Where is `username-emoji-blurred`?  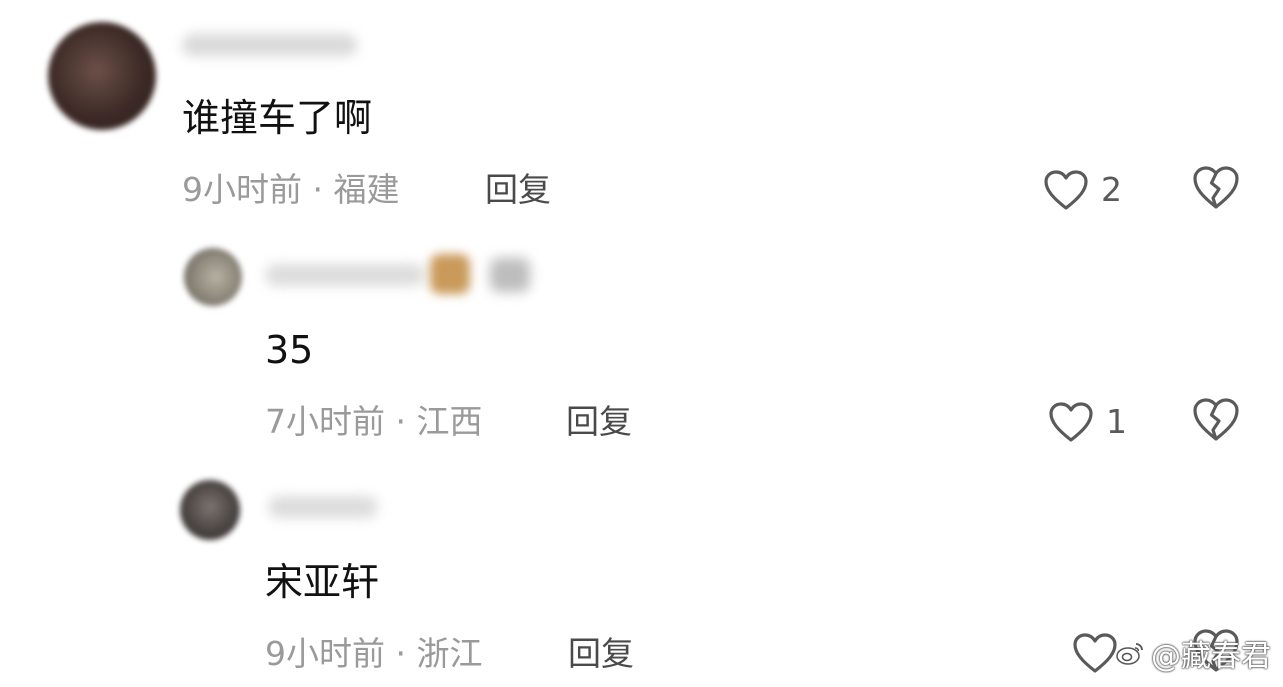 username-emoji-blurred is located at coordinates (450, 274).